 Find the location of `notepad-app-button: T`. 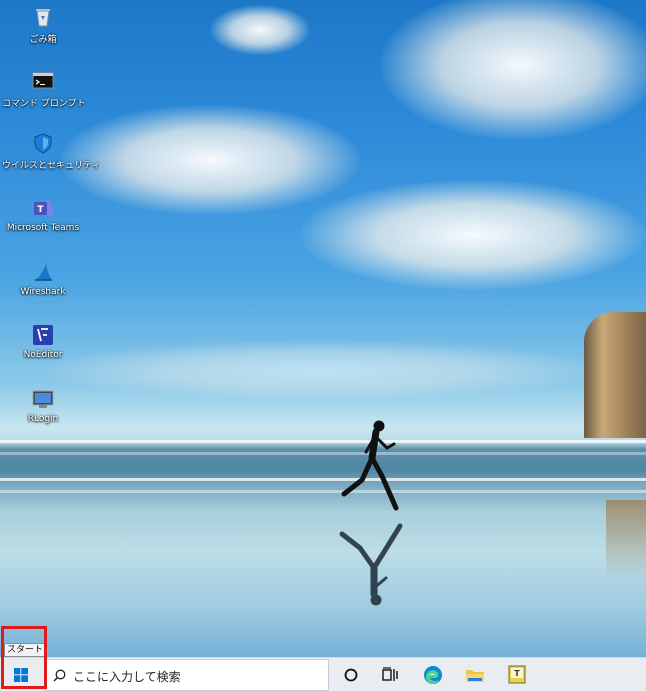

notepad-app-button: T is located at coordinates (517, 675).